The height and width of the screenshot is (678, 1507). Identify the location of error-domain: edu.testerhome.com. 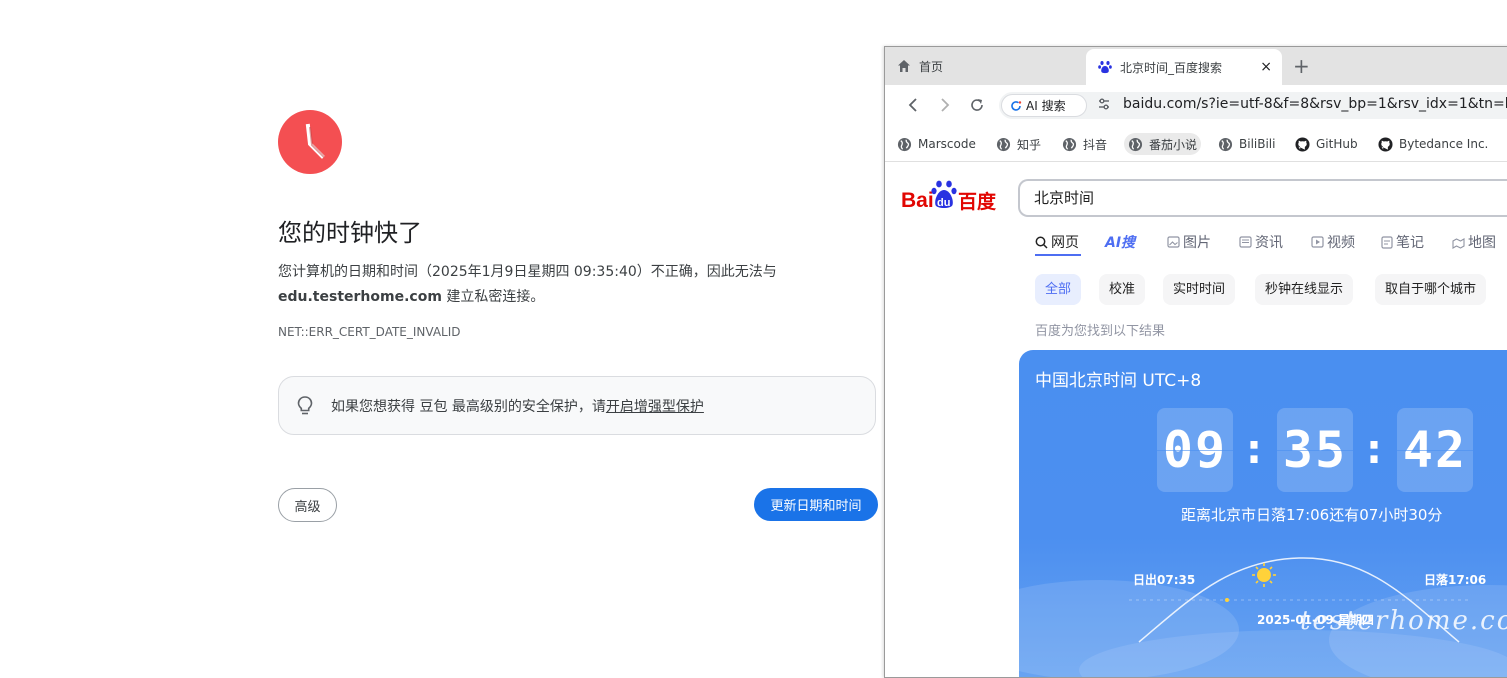
(360, 297).